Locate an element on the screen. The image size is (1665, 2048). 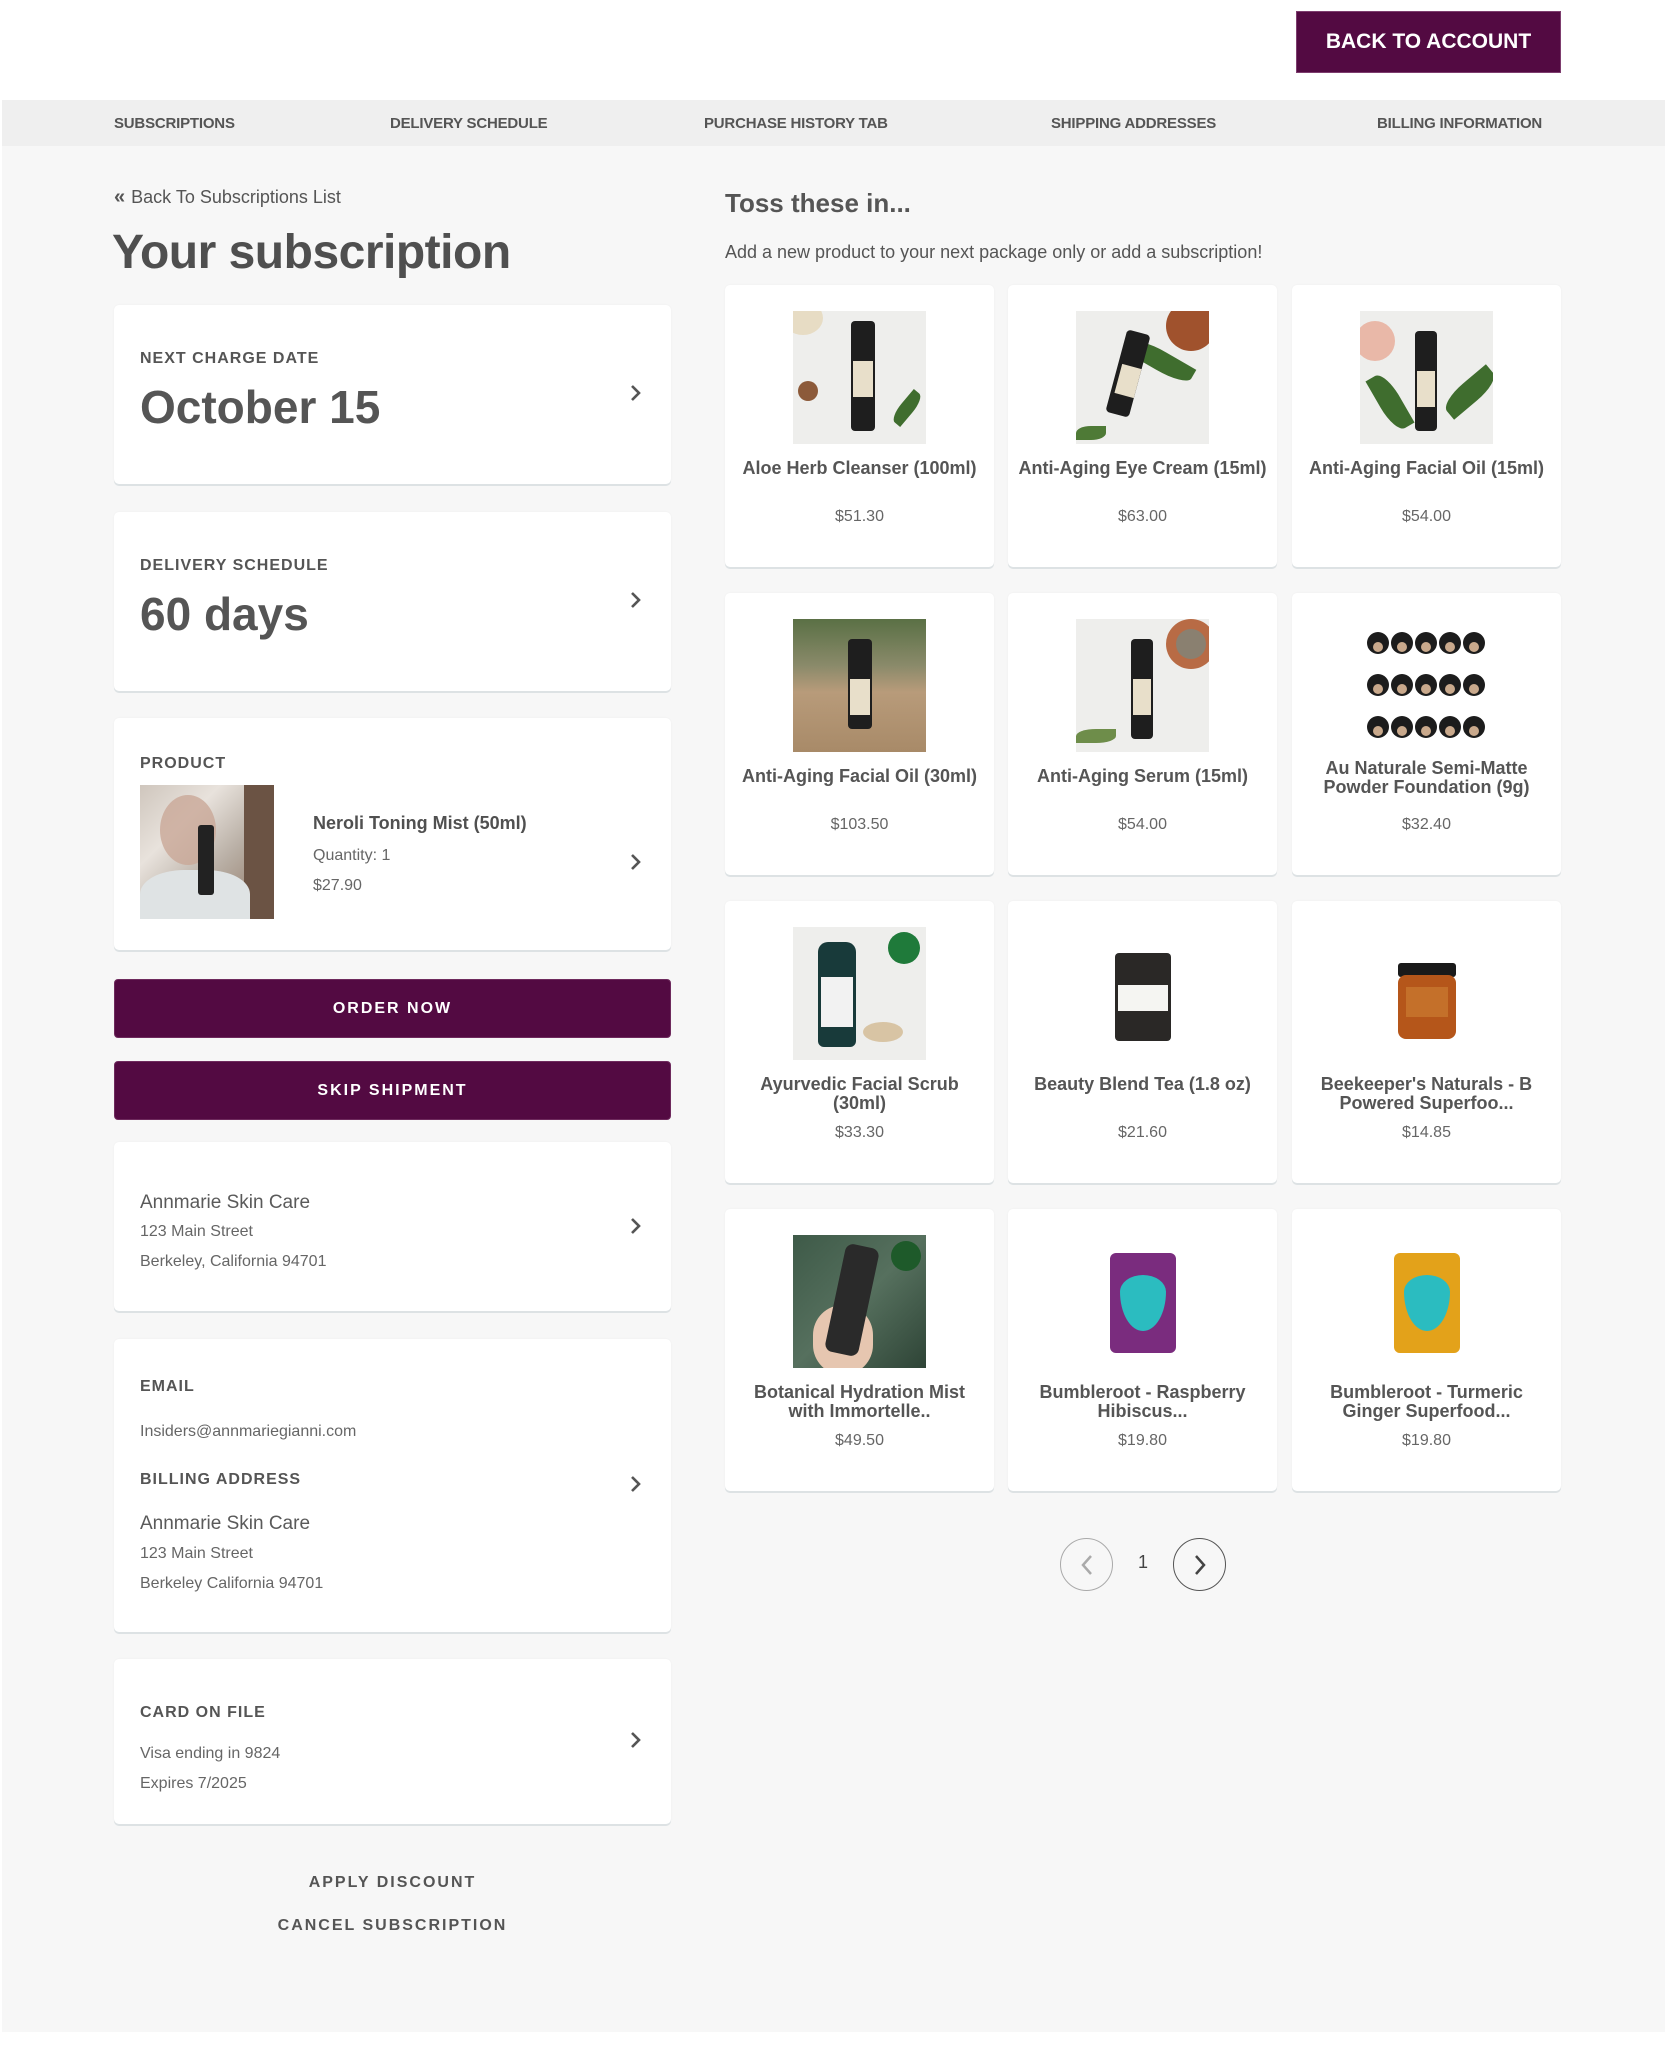
product-label: PRODUCT is located at coordinates (183, 763).